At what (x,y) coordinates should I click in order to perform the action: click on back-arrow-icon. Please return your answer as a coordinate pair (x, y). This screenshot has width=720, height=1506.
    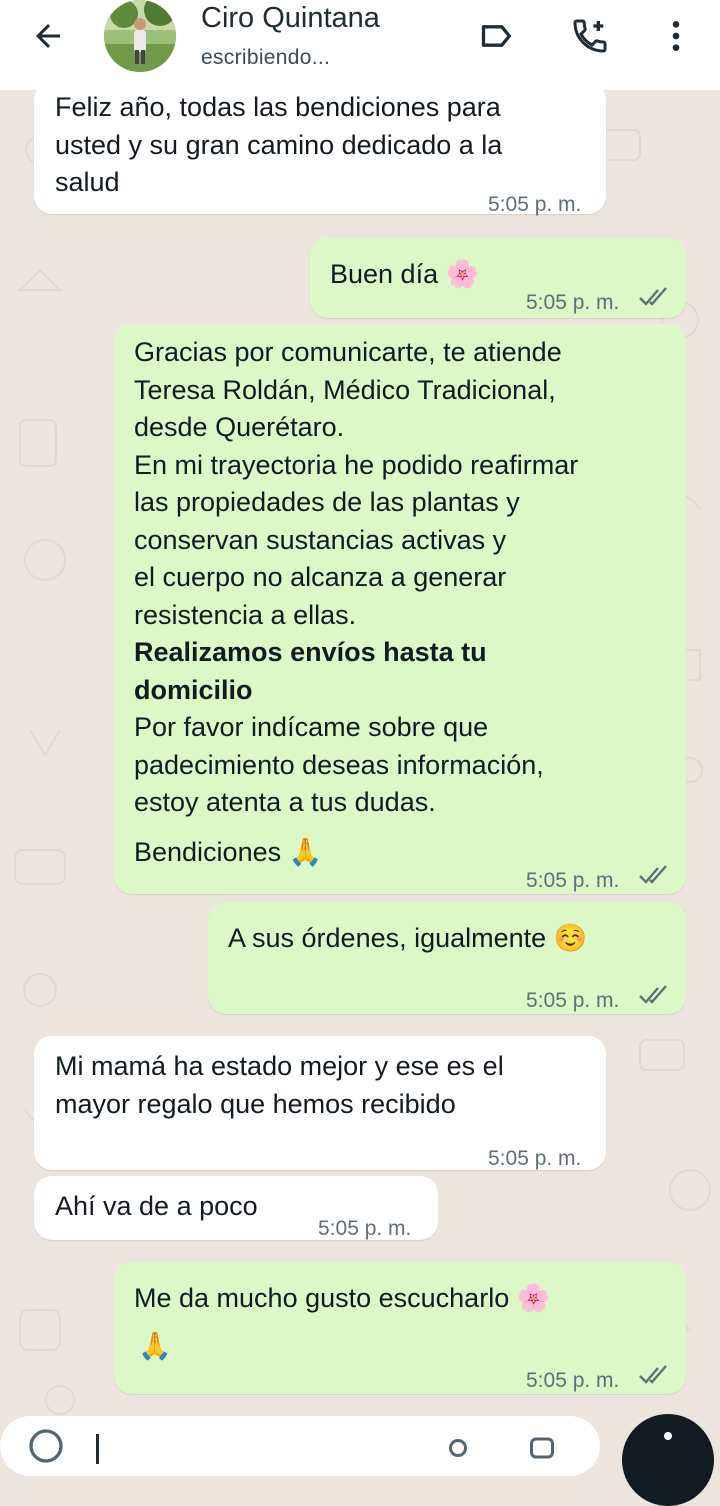
    Looking at the image, I should click on (48, 36).